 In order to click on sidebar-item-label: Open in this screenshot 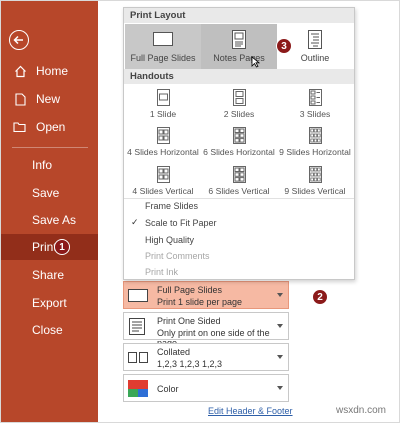, I will do `click(51, 127)`.